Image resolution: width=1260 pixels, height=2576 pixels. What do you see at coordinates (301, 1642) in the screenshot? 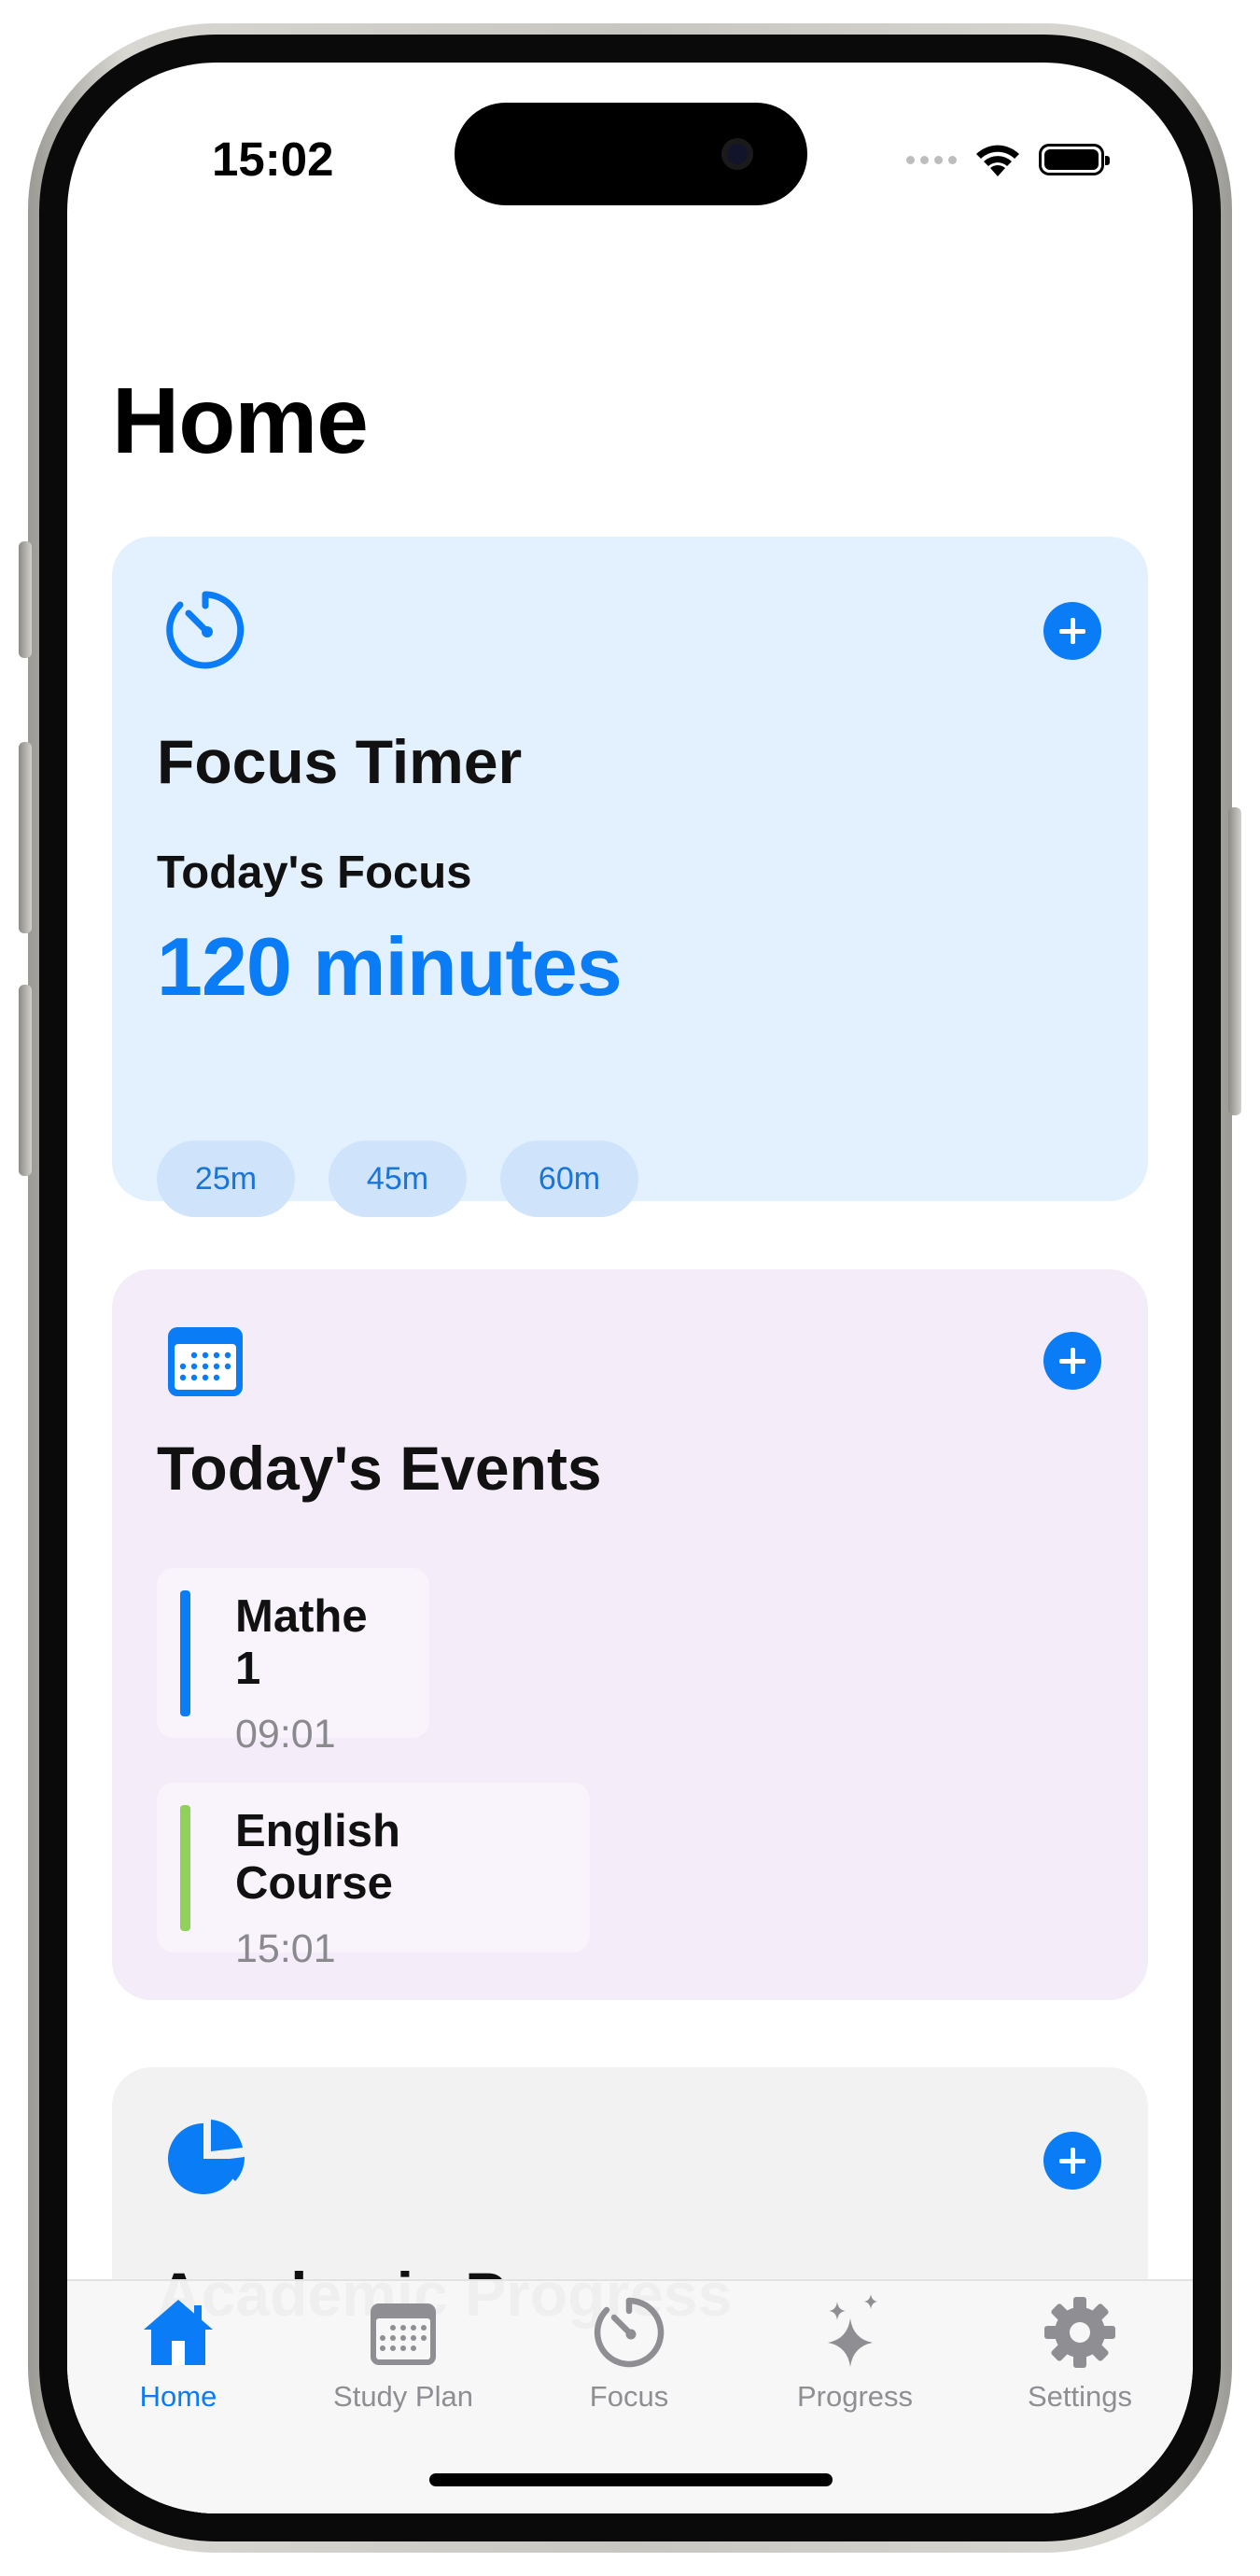
I see `event-name: Mathe 1` at bounding box center [301, 1642].